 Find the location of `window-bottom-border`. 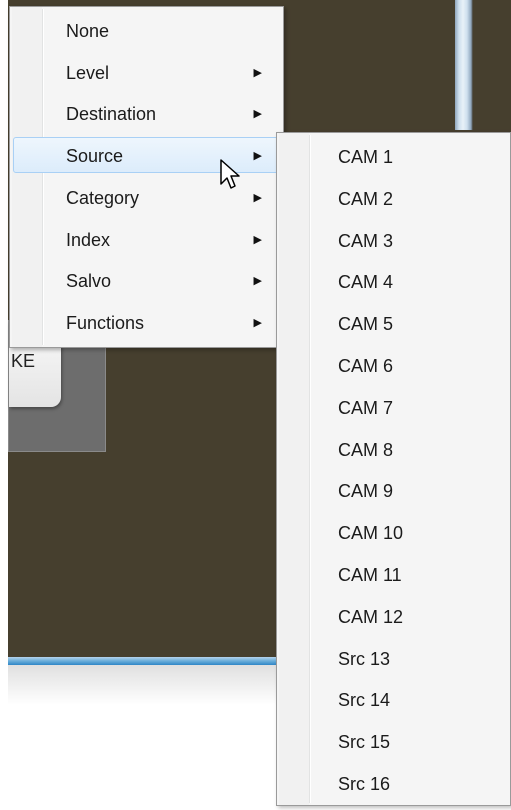

window-bottom-border is located at coordinates (142, 661).